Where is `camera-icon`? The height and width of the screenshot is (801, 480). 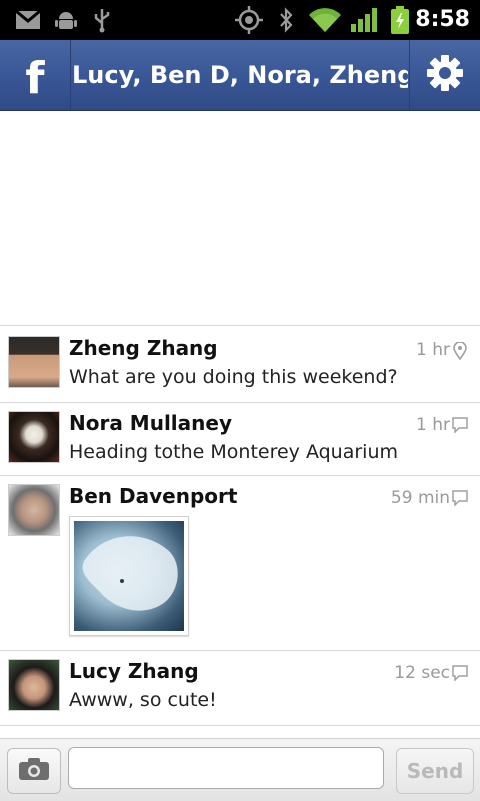 camera-icon is located at coordinates (34, 771).